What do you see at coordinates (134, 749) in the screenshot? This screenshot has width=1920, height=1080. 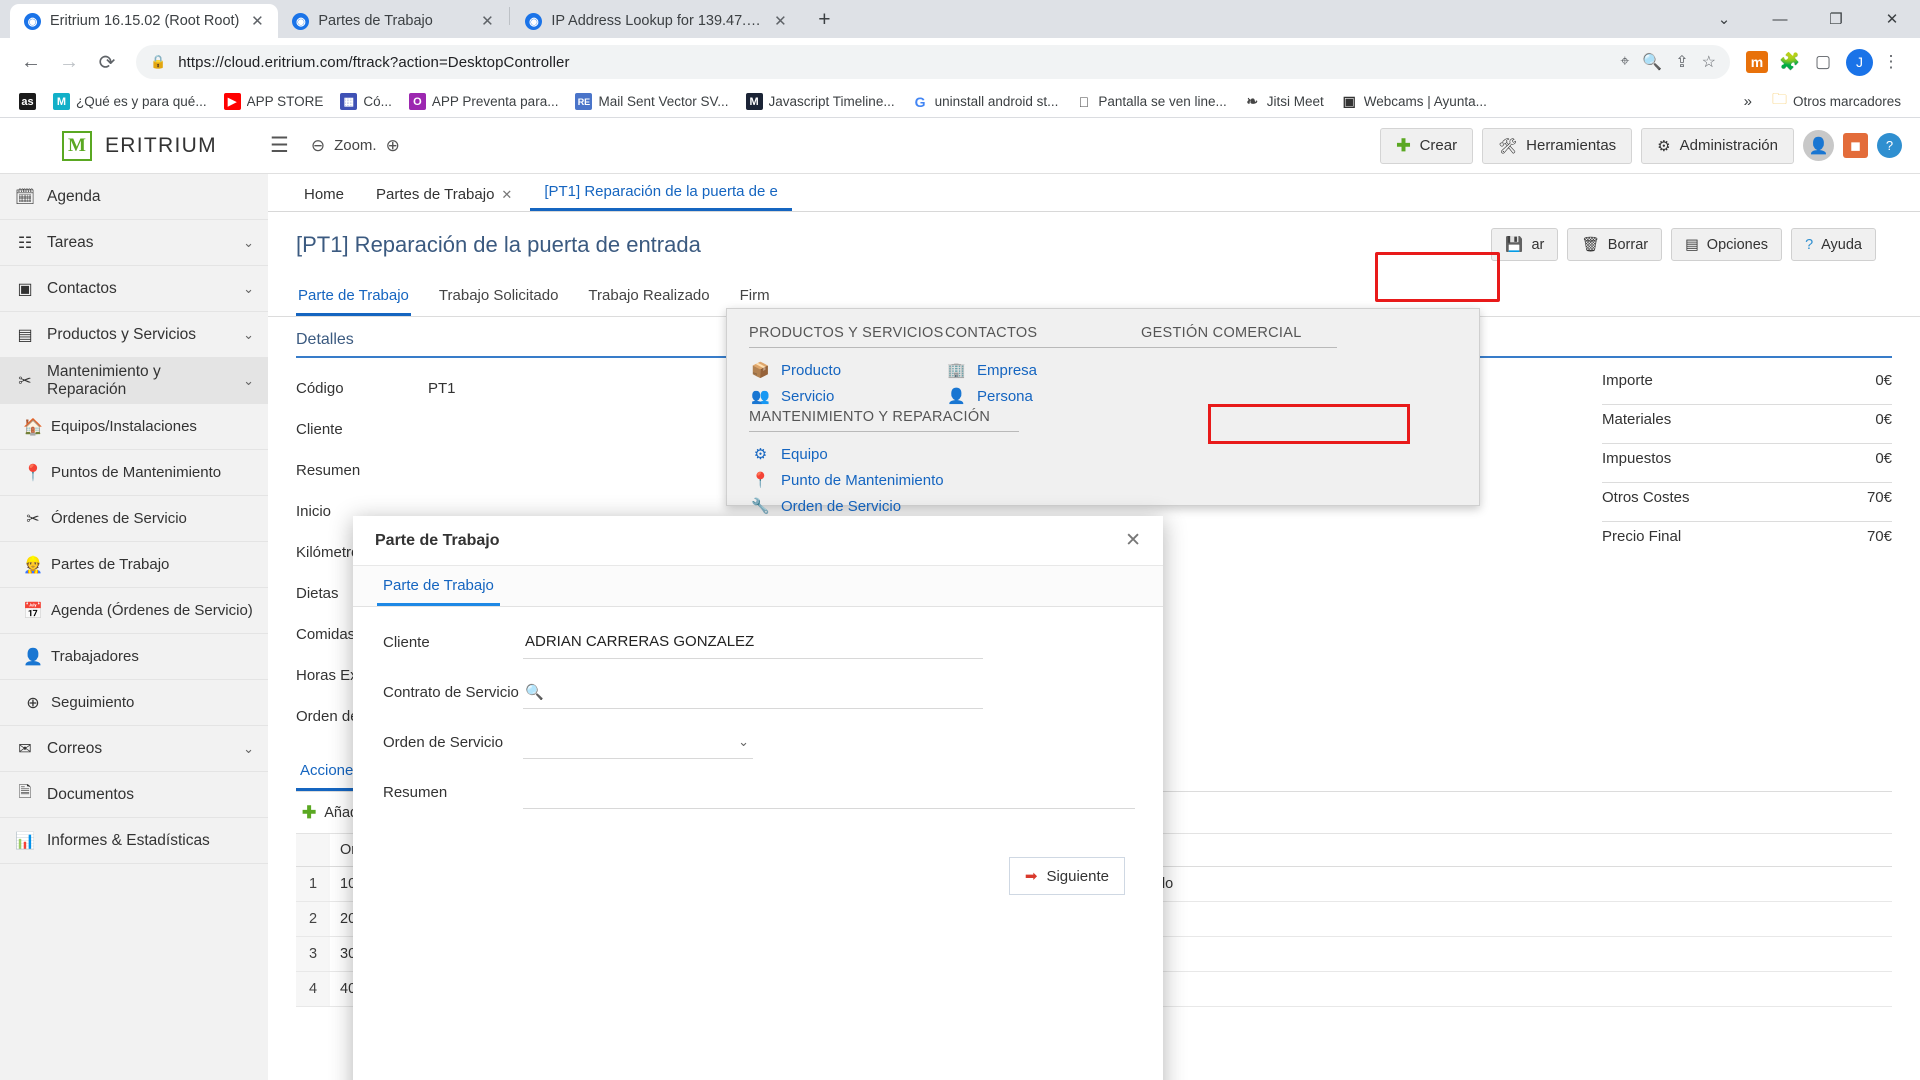 I see `sidebar-item-correos: ✉ Correos ⌄` at bounding box center [134, 749].